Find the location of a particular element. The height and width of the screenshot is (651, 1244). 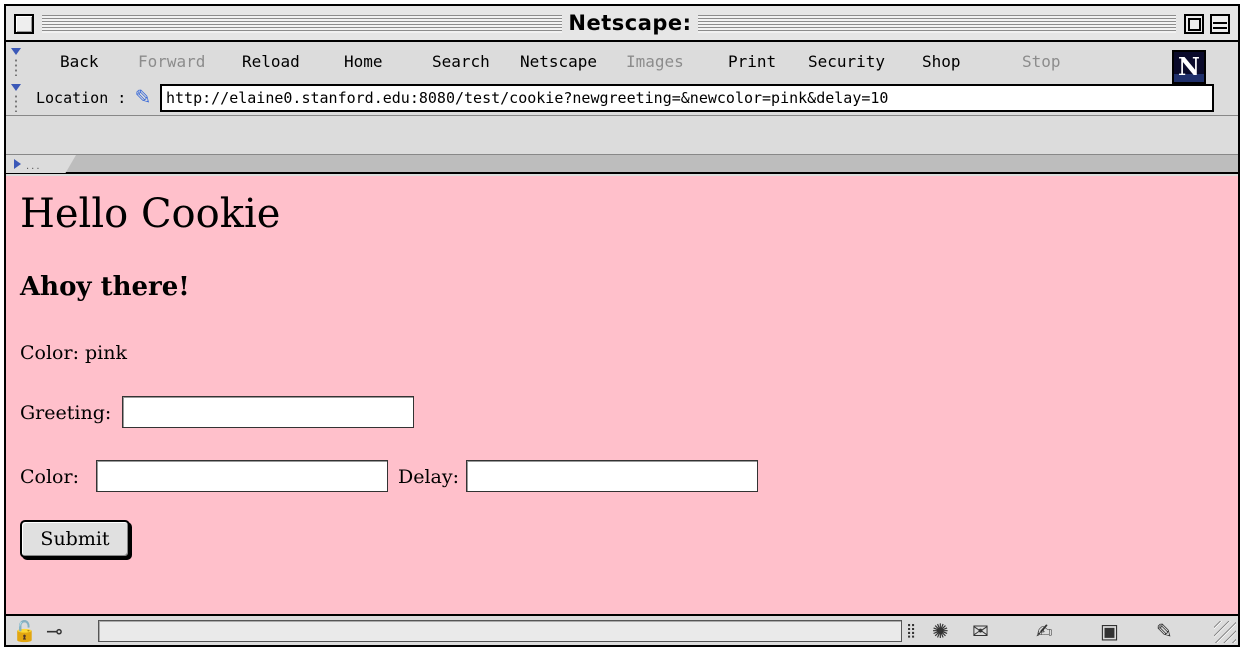

title-bar: Netscape: is located at coordinates (622, 24).